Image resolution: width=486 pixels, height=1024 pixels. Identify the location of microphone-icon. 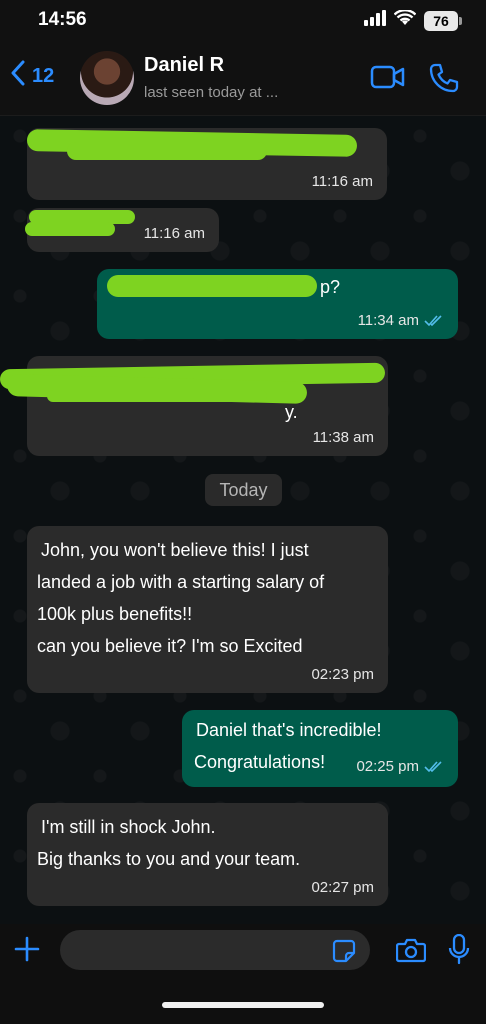
(459, 949).